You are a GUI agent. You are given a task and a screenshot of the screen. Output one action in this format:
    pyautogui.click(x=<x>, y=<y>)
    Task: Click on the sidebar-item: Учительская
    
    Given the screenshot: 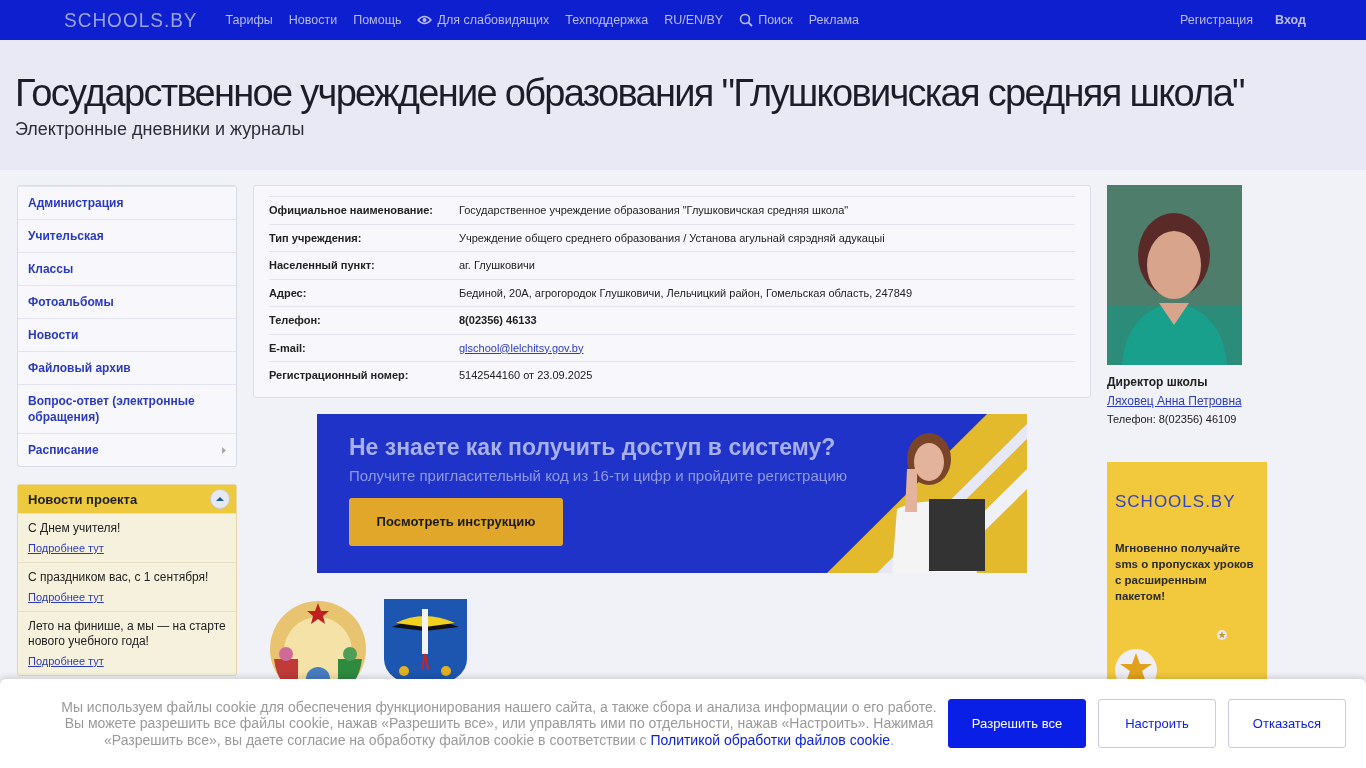 What is the action you would take?
    pyautogui.click(x=127, y=235)
    